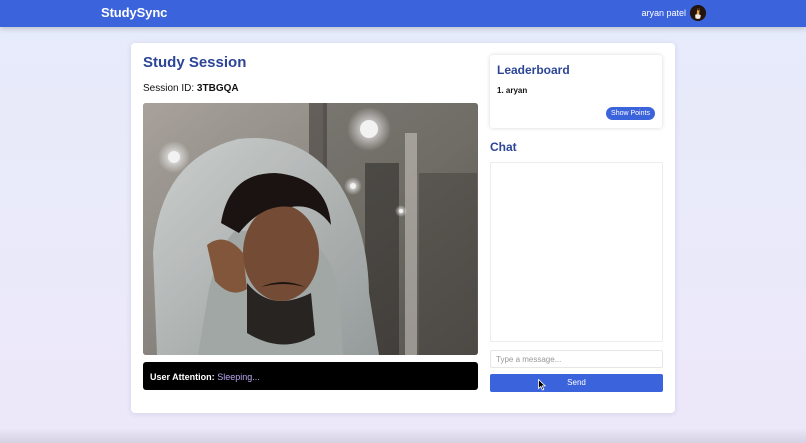 The image size is (806, 443). What do you see at coordinates (182, 377) in the screenshot?
I see `attention-label: User Attention:` at bounding box center [182, 377].